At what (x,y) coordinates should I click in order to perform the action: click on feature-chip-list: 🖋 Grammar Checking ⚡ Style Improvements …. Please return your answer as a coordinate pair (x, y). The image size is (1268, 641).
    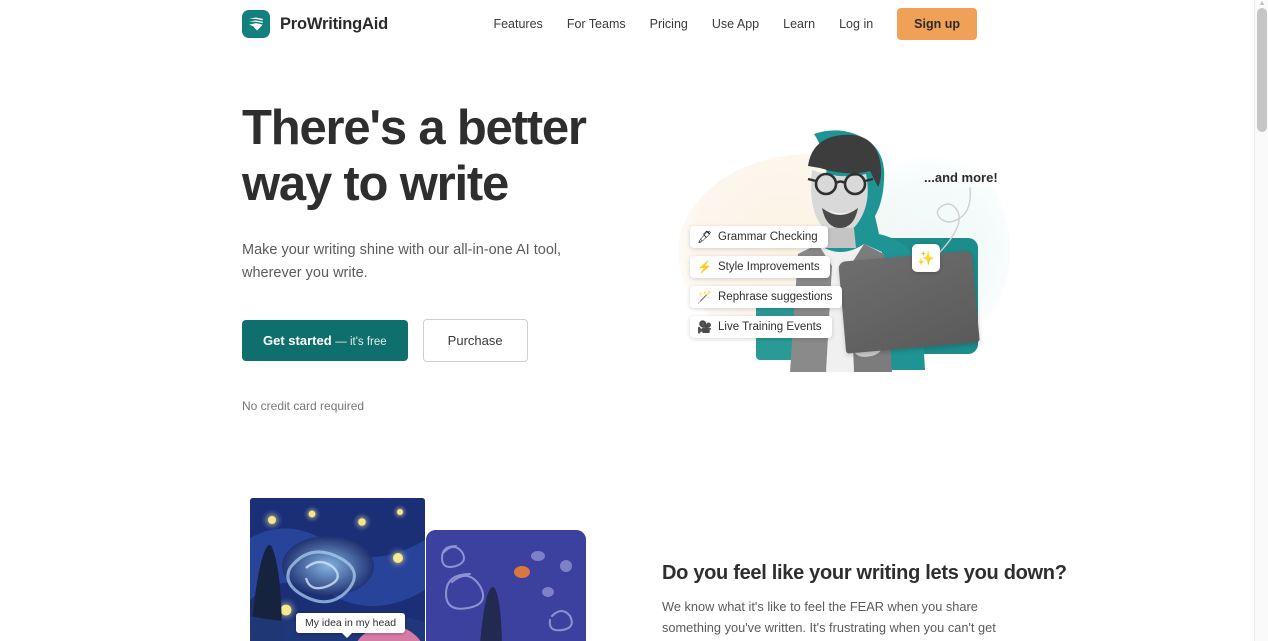
    Looking at the image, I should click on (790, 286).